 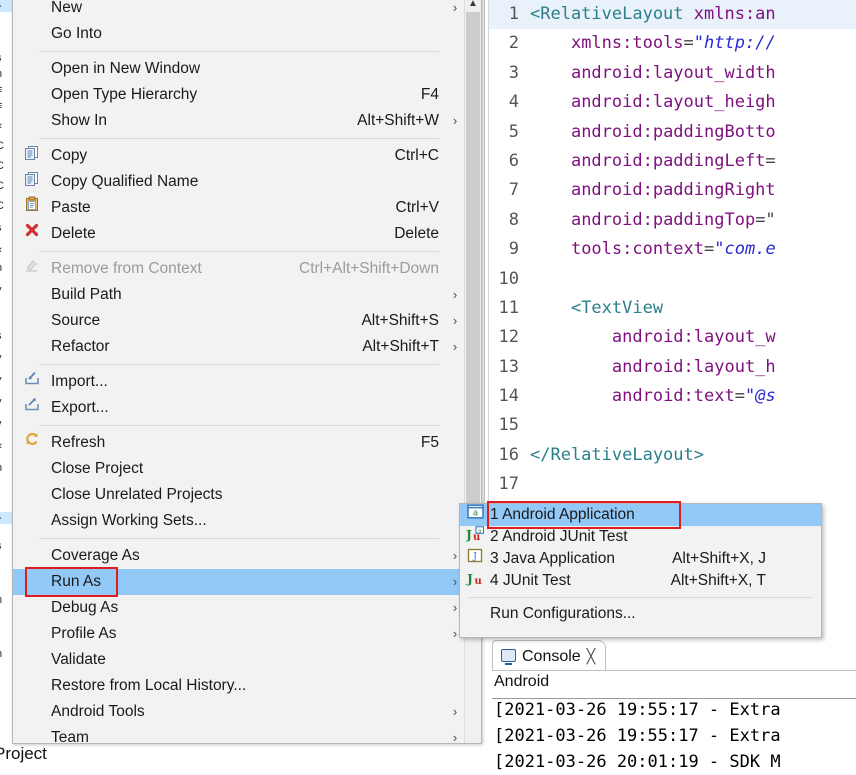 I want to click on chevron-up-icon: ▲, so click(x=473, y=6).